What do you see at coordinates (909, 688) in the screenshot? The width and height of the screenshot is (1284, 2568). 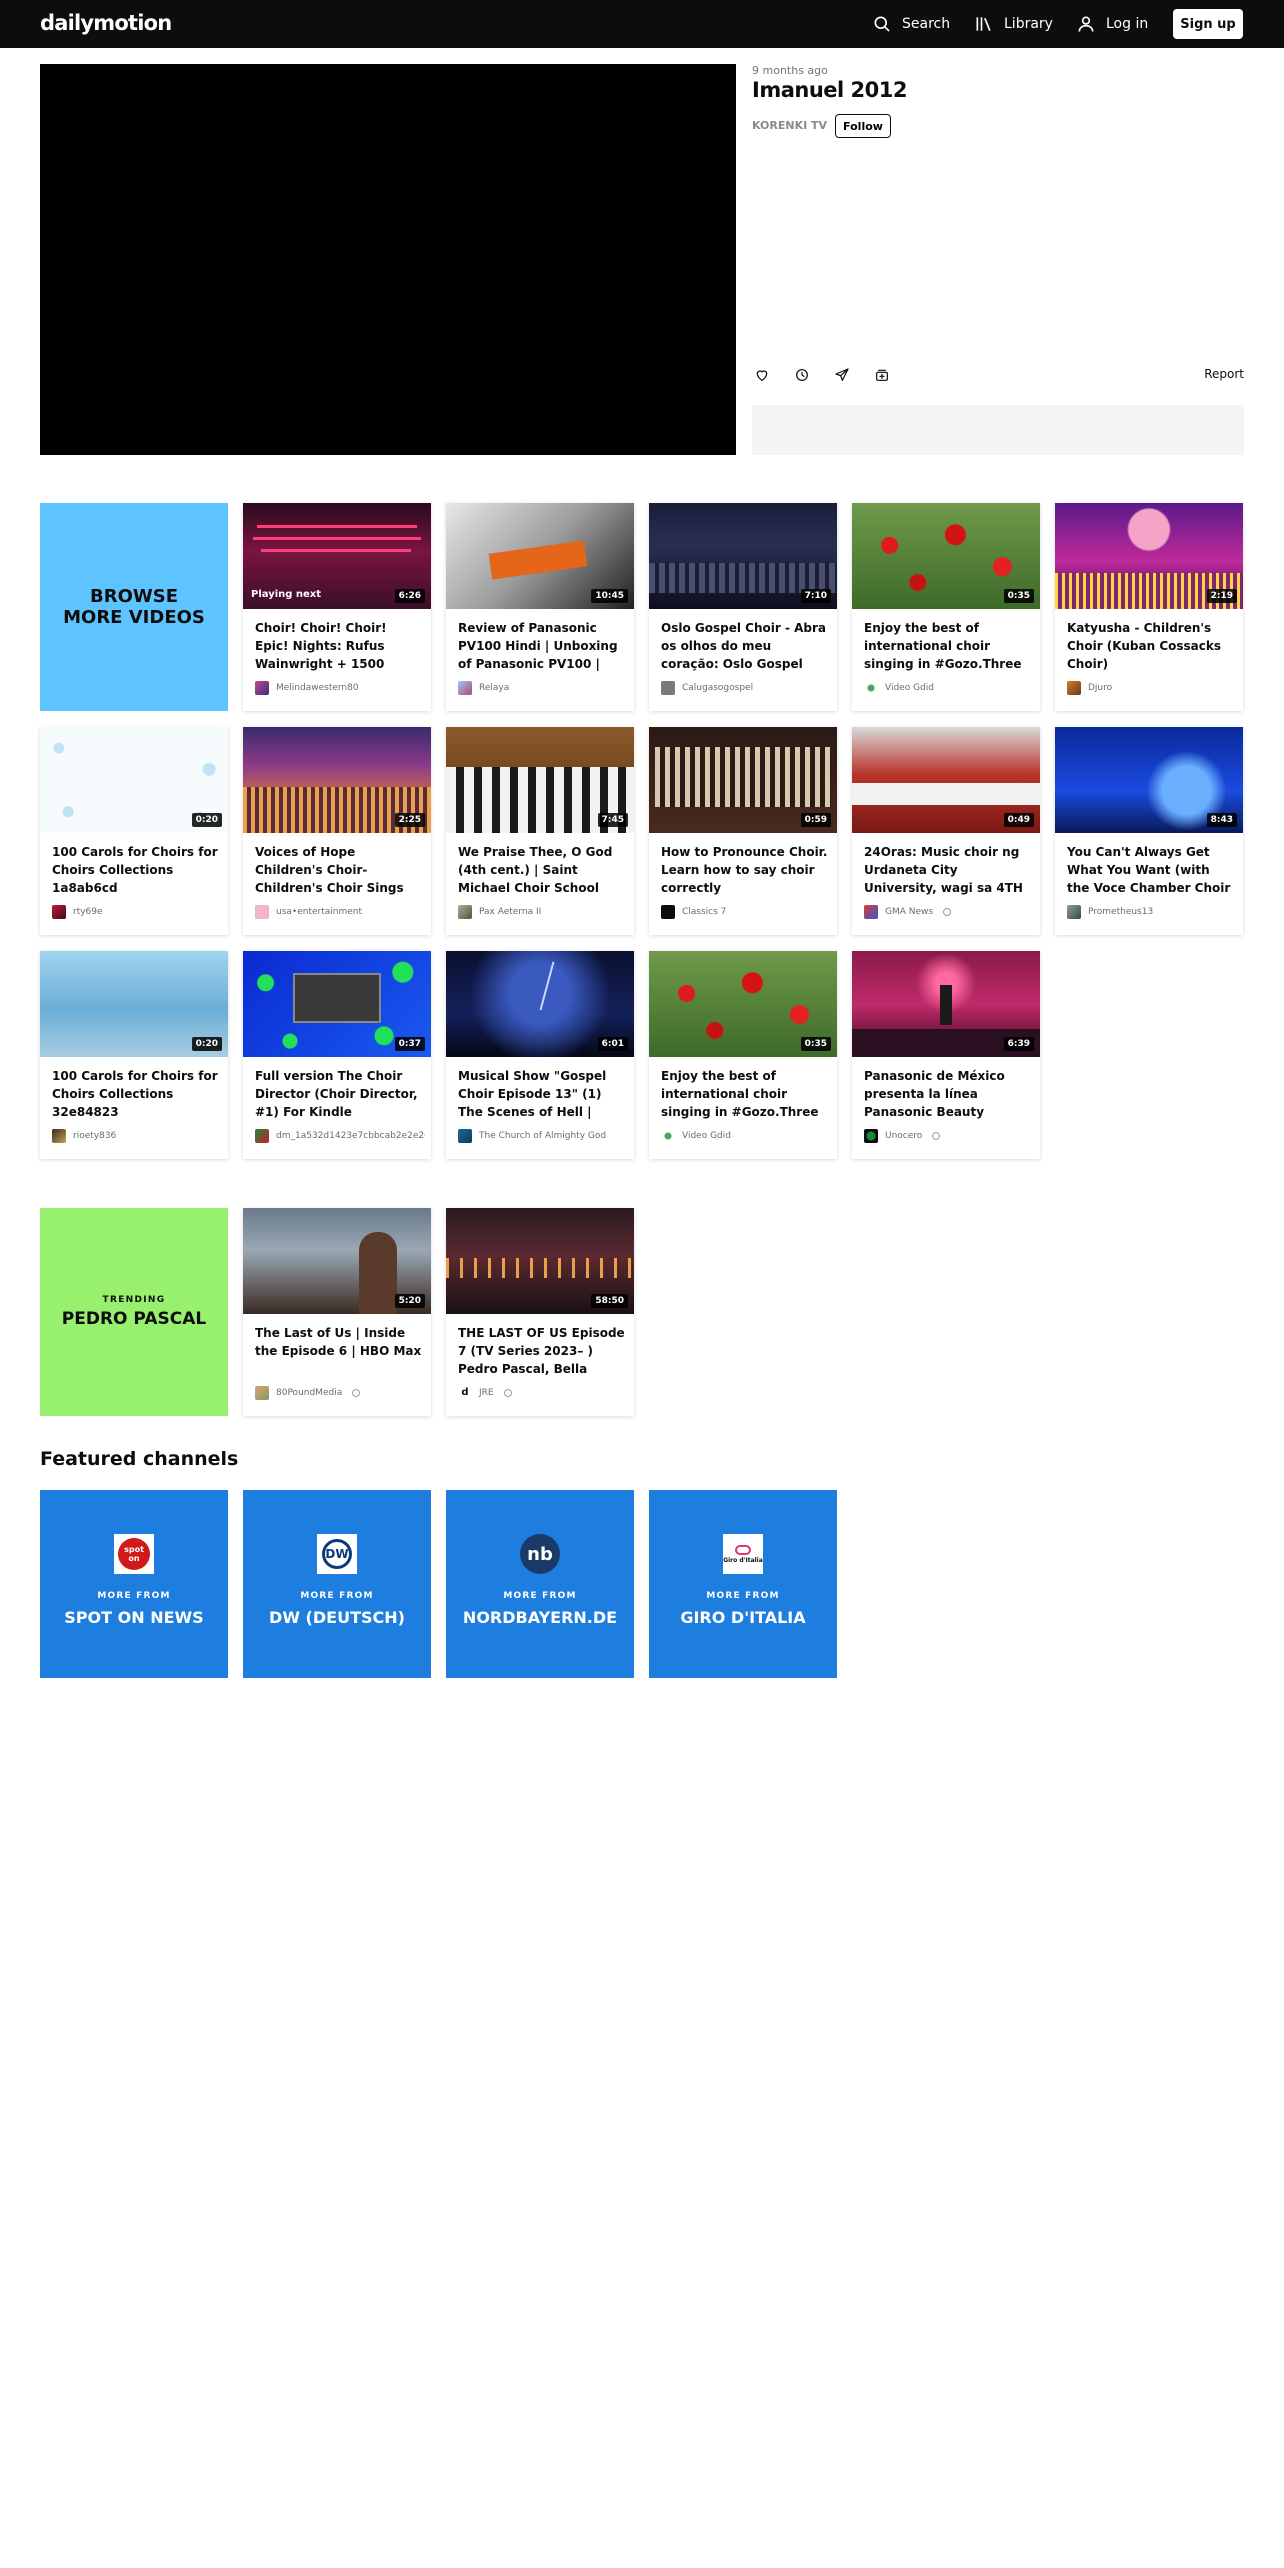 I see `channel-name: Video Gdid` at bounding box center [909, 688].